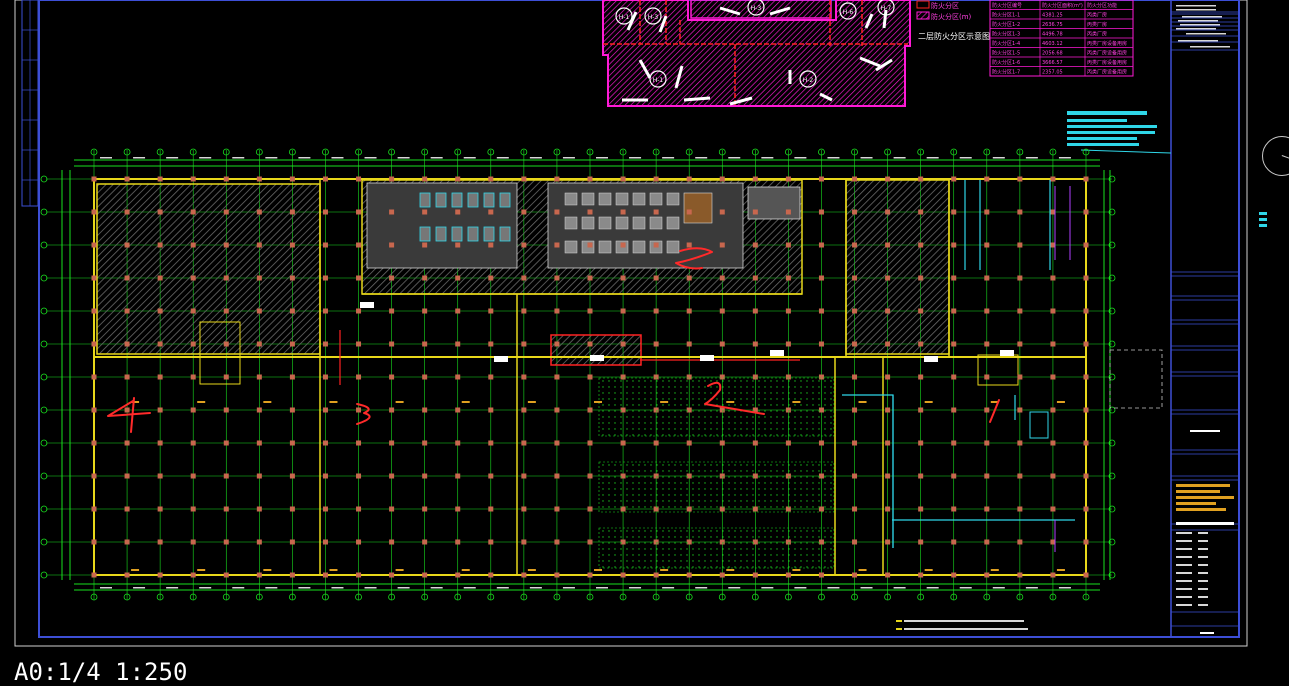 This screenshot has height=686, width=1289. What do you see at coordinates (962, 625) in the screenshot?
I see `plan-footnotes` at bounding box center [962, 625].